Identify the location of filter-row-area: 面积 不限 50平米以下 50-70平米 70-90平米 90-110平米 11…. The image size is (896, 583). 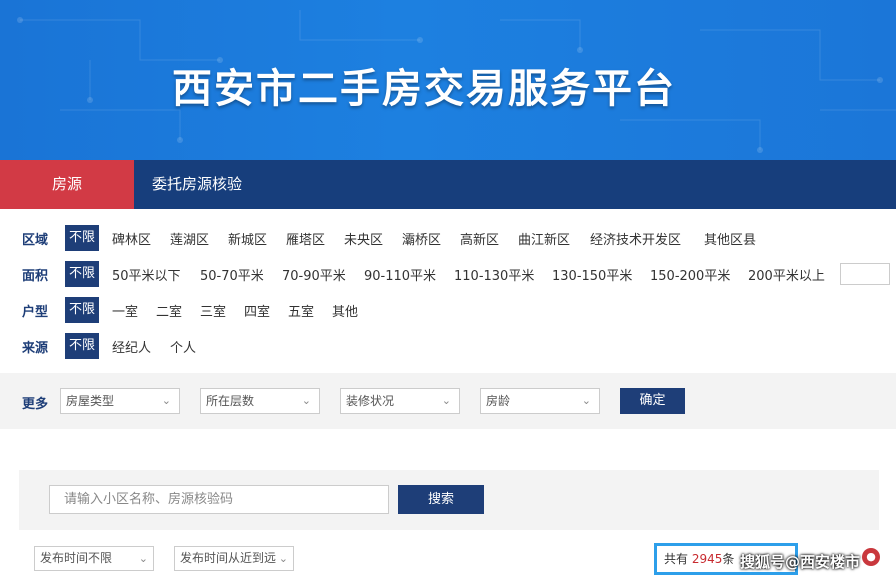
(448, 274).